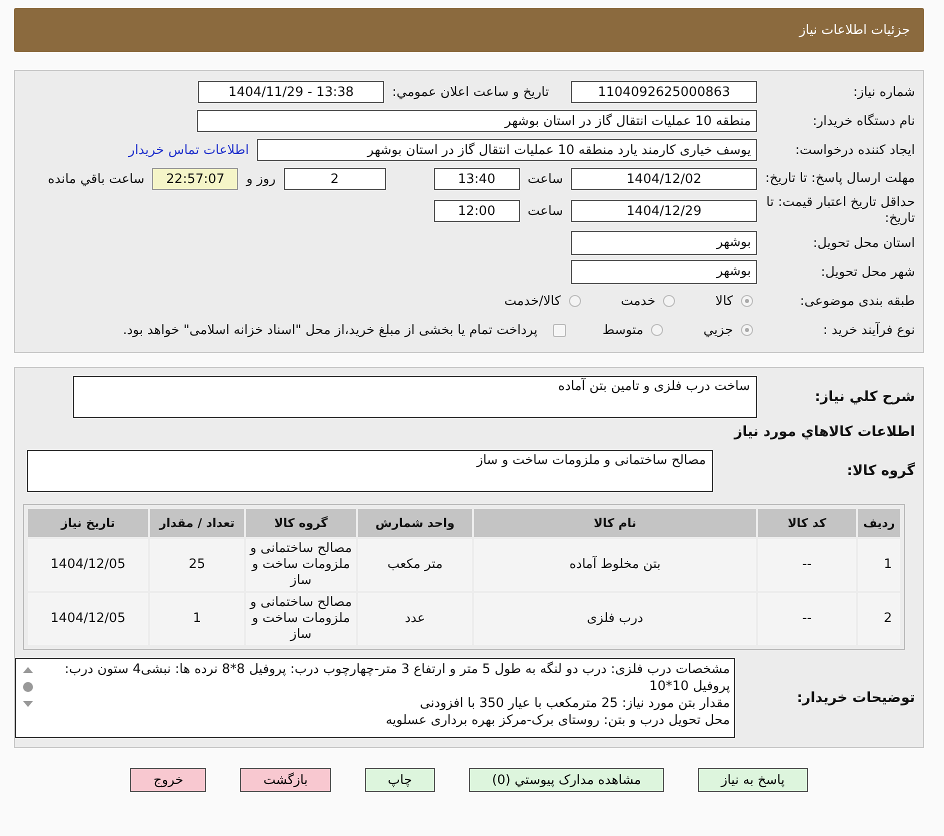 The image size is (944, 836). What do you see at coordinates (823, 432) in the screenshot?
I see `section-heading: اطلاعات كالاهاي مورد نياز` at bounding box center [823, 432].